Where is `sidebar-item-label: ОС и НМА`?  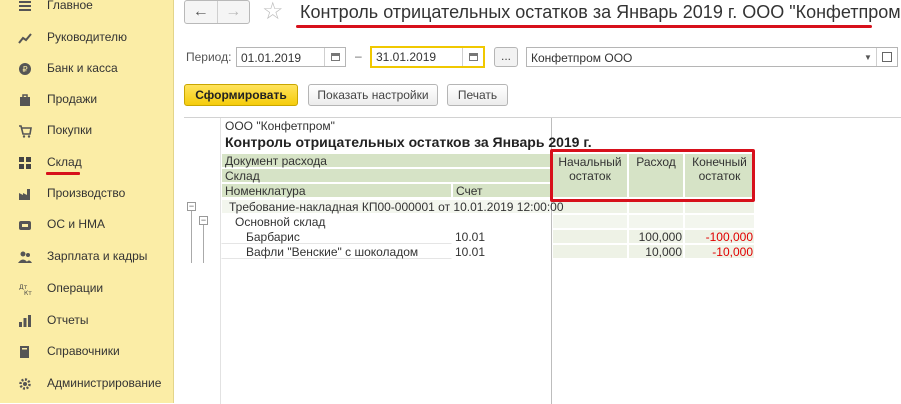
sidebar-item-label: ОС и НМА is located at coordinates (76, 224).